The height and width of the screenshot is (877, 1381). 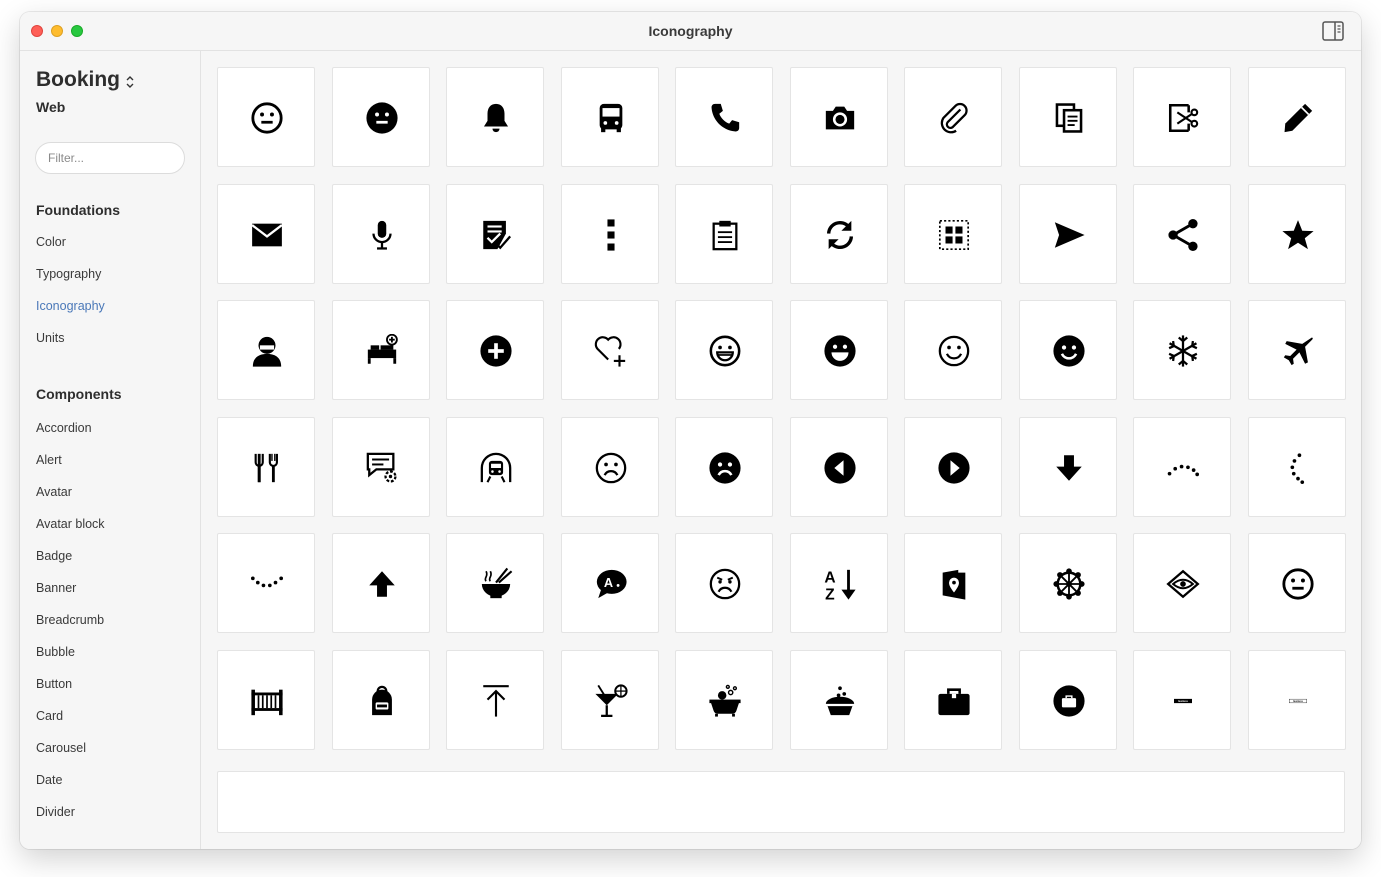 I want to click on sidebar-item-accordion: Accordion, so click(x=64, y=428).